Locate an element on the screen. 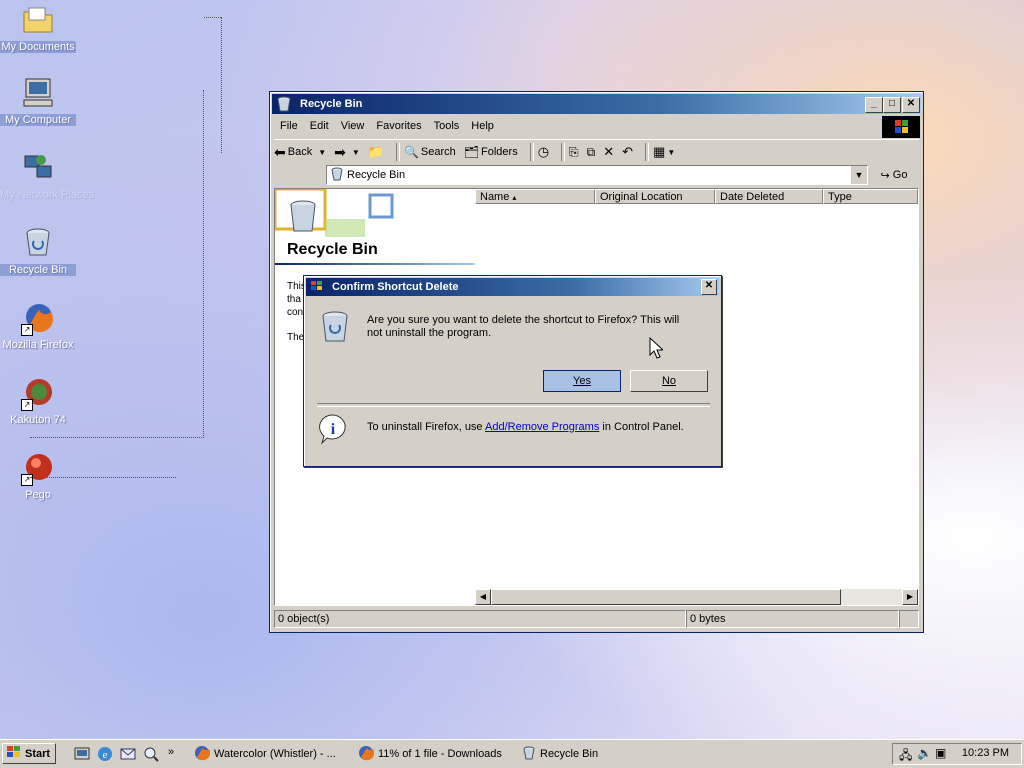  info-icon: i is located at coordinates (333, 430).